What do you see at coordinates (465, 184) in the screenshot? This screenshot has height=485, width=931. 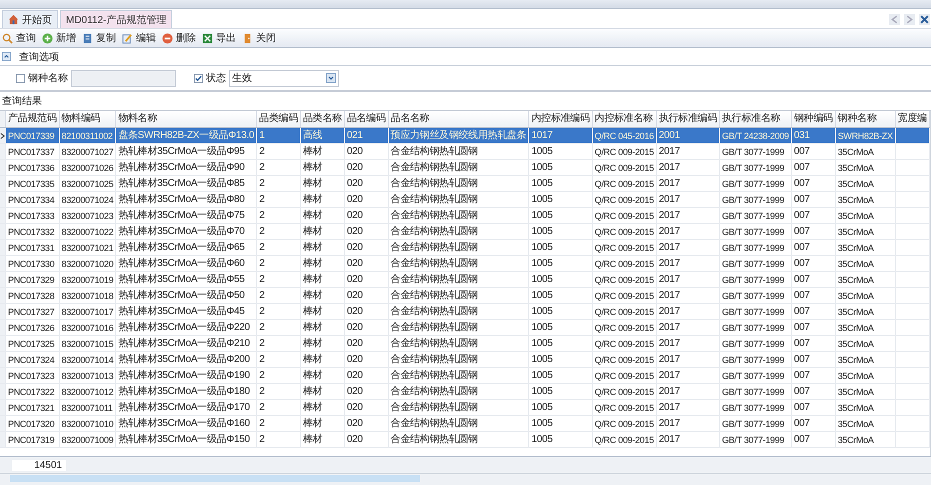 I see `table-row: PNC017335 83200071025 热轧棒材35CrMoA一级品Φ85 2 棒材 020 合金结构钢热轧圆钢 1005 Q/RC 009-2015 2017 GB/T 3077-1999 007 35CrMoA` at bounding box center [465, 184].